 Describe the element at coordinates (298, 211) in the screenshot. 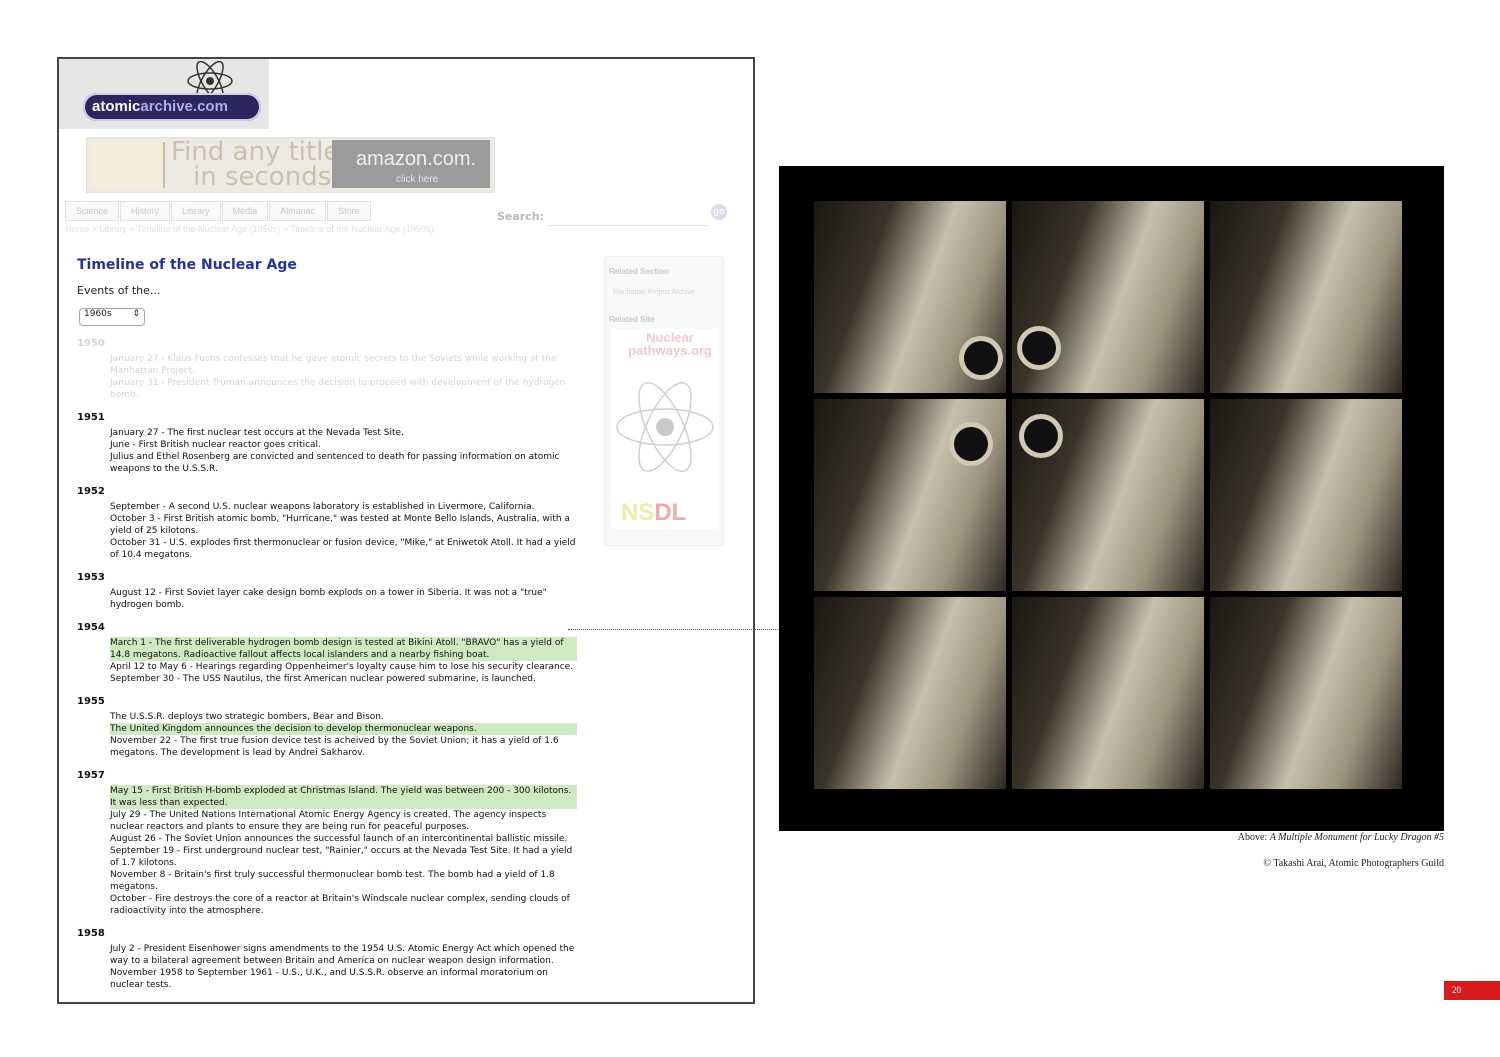

I see `tab-almanac: Almanac` at that location.